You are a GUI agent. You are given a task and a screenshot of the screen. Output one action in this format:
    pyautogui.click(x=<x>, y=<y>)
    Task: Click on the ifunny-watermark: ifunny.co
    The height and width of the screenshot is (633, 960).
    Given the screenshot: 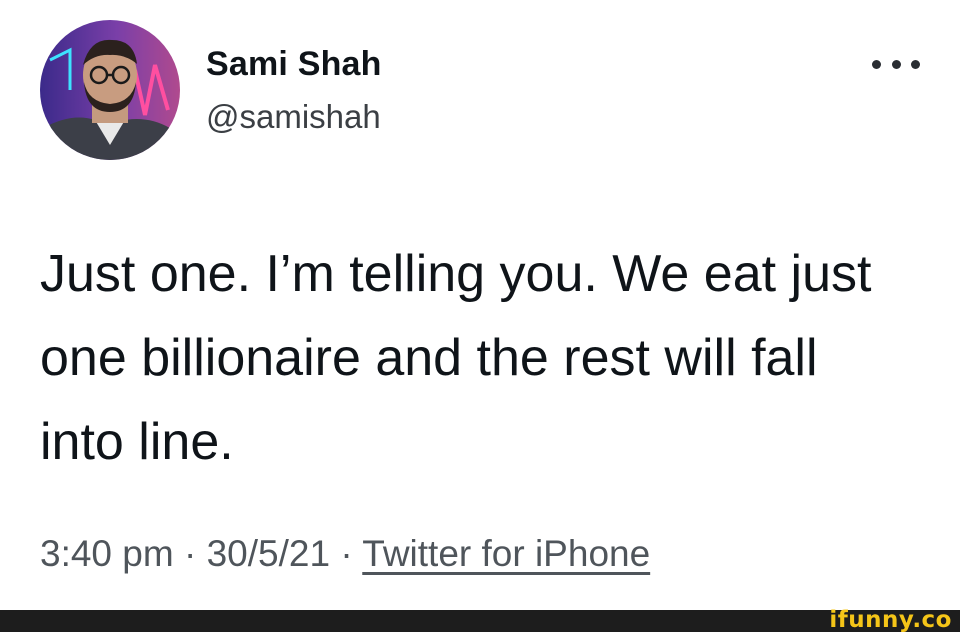 What is the action you would take?
    pyautogui.click(x=890, y=620)
    